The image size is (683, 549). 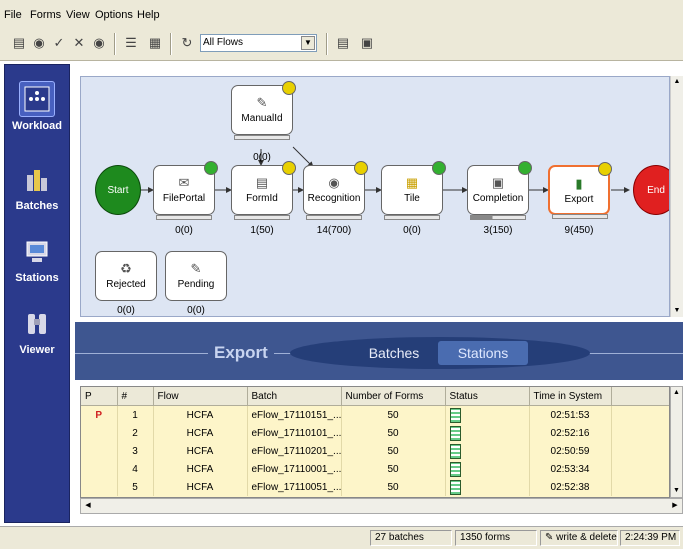 I want to click on station-count: 1(50), so click(x=262, y=230).